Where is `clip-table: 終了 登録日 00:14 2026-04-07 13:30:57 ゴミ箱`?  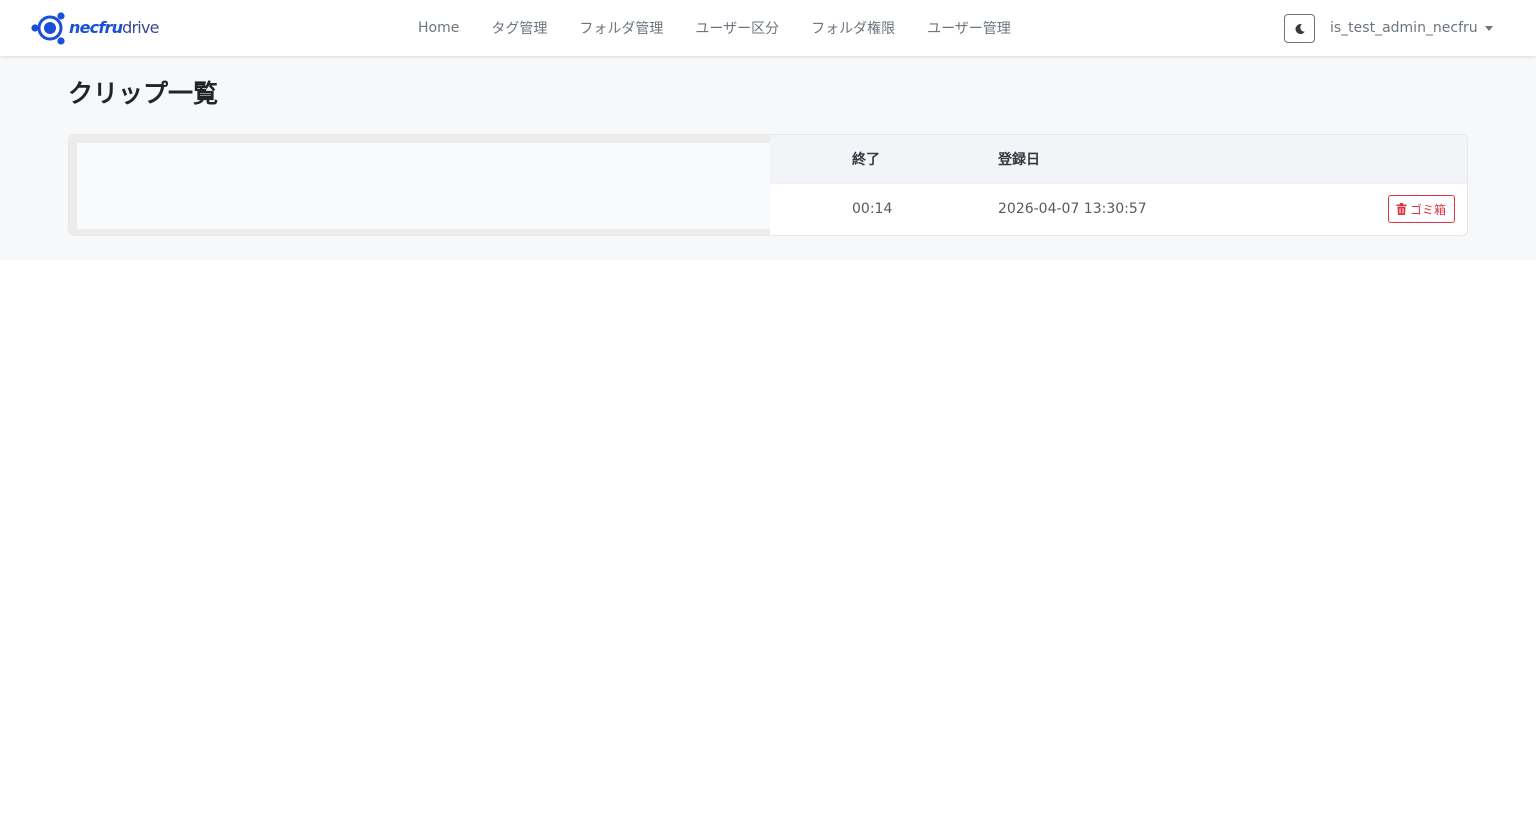
clip-table: 終了 登録日 00:14 2026-04-07 13:30:57 ゴミ箱 is located at coordinates (1118, 185).